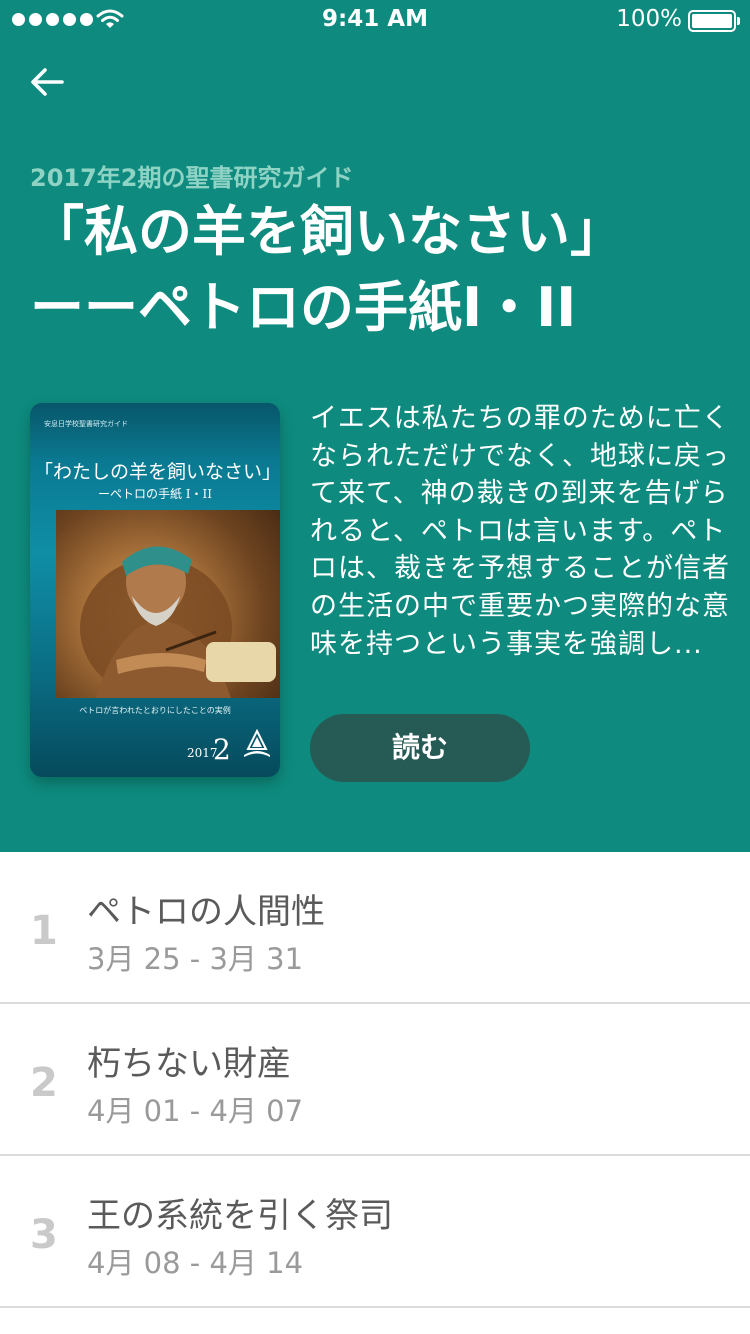 The width and height of the screenshot is (750, 1334). Describe the element at coordinates (420, 748) in the screenshot. I see `read-button: 読む` at that location.